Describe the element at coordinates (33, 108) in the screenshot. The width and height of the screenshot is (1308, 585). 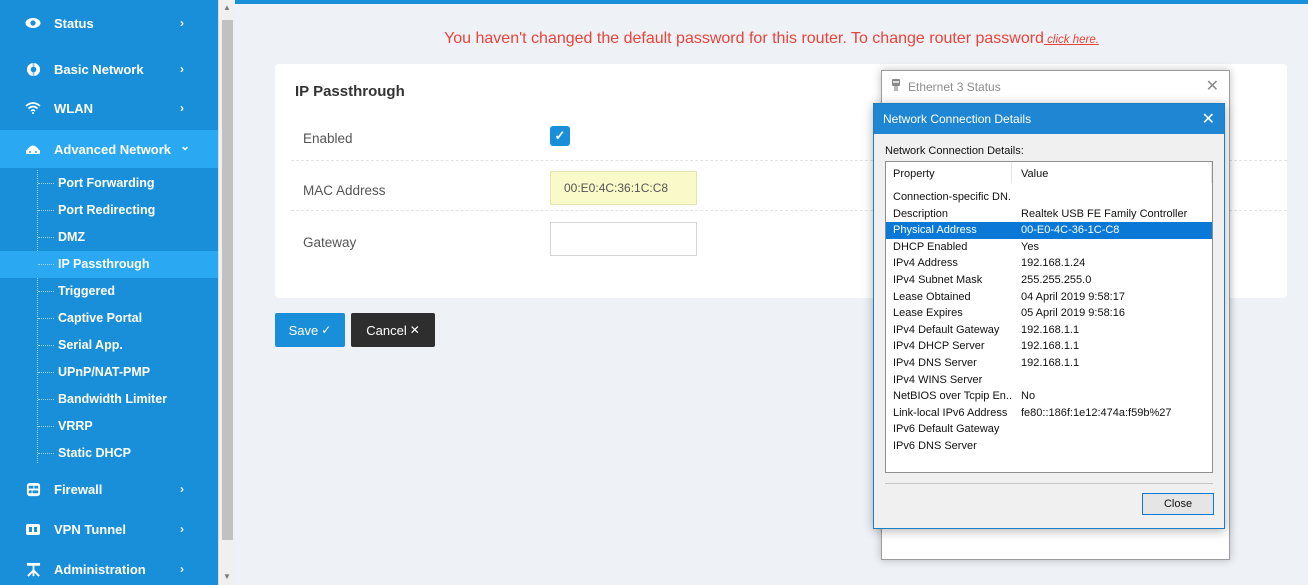
I see `wifi-icon` at that location.